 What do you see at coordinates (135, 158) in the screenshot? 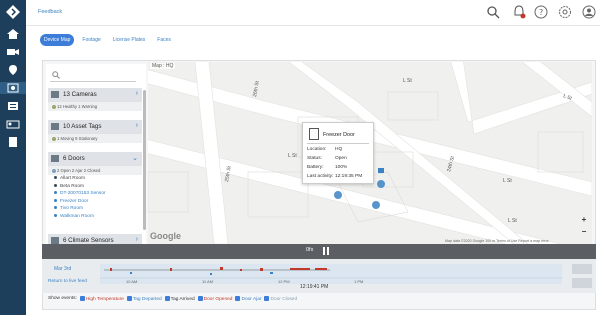
I see `chevron-down-icon: ⌄` at bounding box center [135, 158].